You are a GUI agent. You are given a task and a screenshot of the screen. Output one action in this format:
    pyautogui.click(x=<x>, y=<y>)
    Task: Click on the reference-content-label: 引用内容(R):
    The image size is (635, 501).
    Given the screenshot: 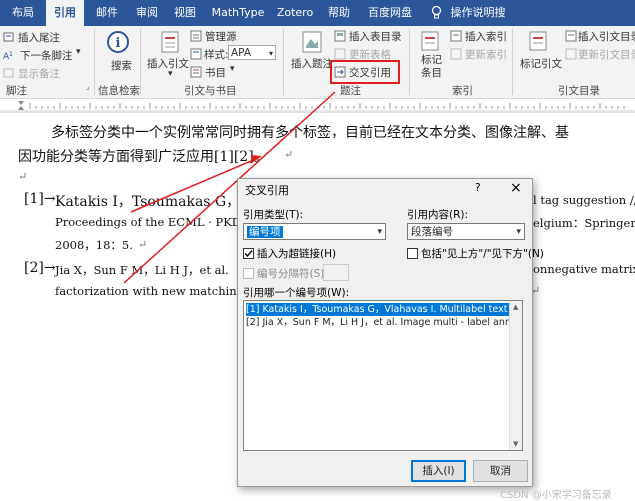 What is the action you would take?
    pyautogui.click(x=438, y=215)
    